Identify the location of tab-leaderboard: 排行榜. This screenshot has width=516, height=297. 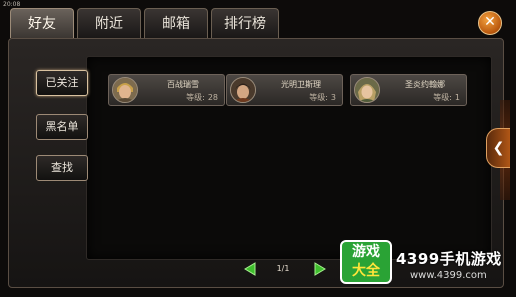
(245, 23).